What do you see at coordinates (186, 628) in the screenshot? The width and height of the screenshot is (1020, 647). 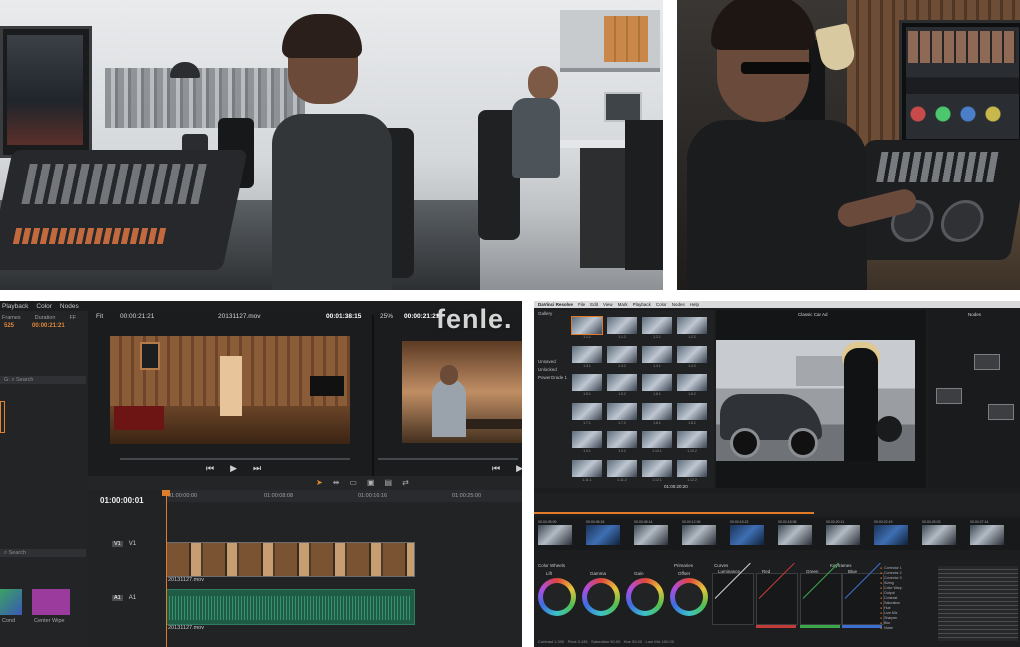 I see `audio-clip-label: 20131127.mov` at bounding box center [186, 628].